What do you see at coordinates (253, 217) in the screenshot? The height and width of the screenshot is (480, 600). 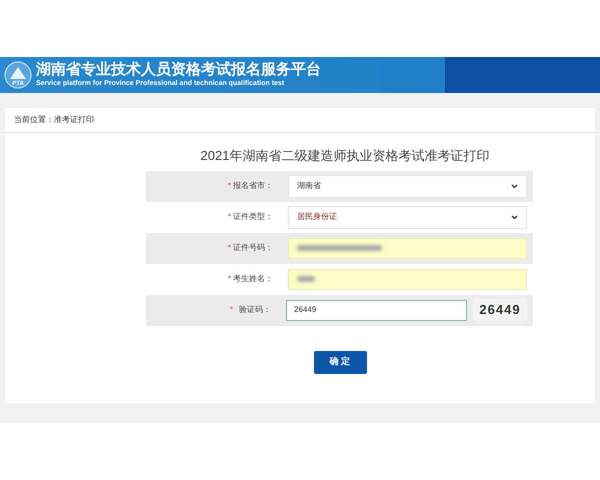 I see `field-label: 证件类型：` at bounding box center [253, 217].